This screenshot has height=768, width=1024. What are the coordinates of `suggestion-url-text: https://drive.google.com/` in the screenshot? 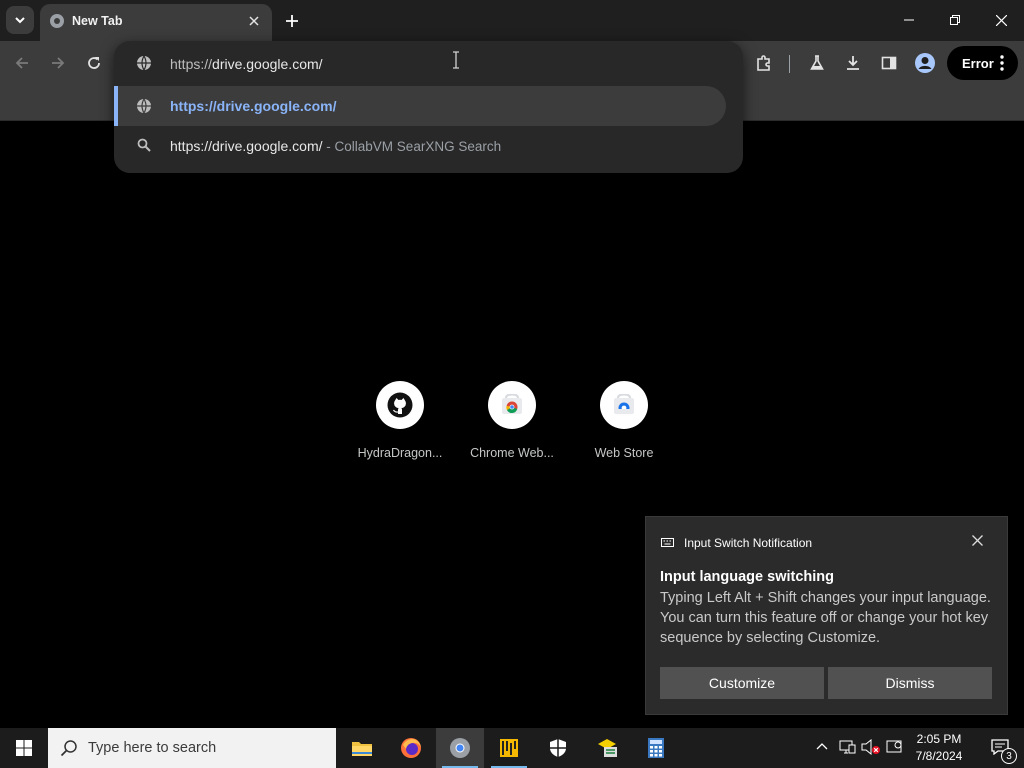 It's located at (253, 106).